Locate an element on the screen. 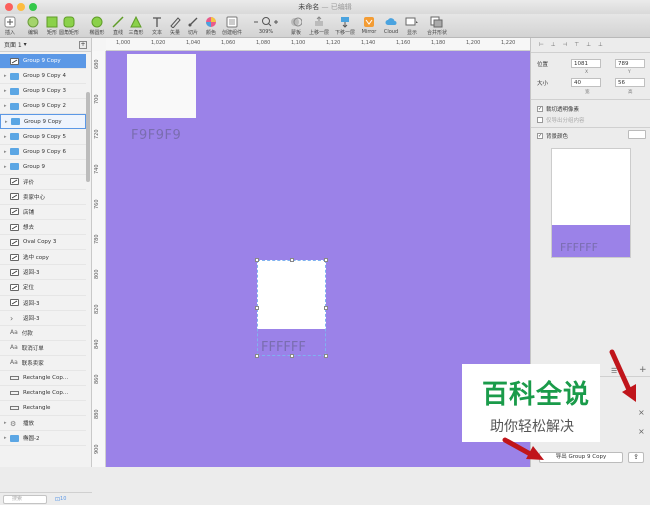 This screenshot has width=650, height=505. sidebar-footer: 搜索 ⊡ 10 is located at coordinates (46, 498).